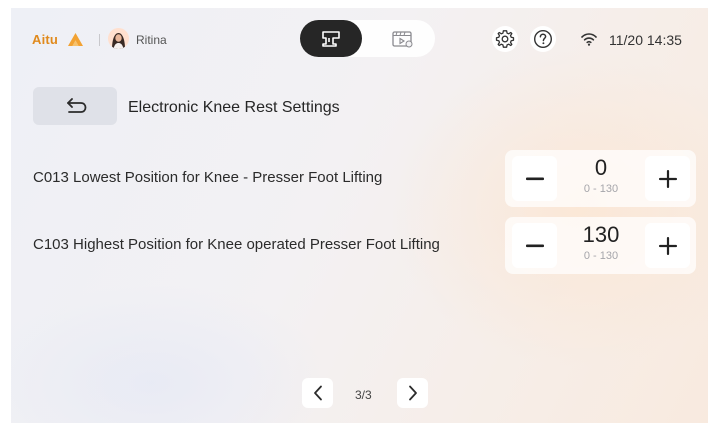  Describe the element at coordinates (99, 40) in the screenshot. I see `header-divider` at that location.